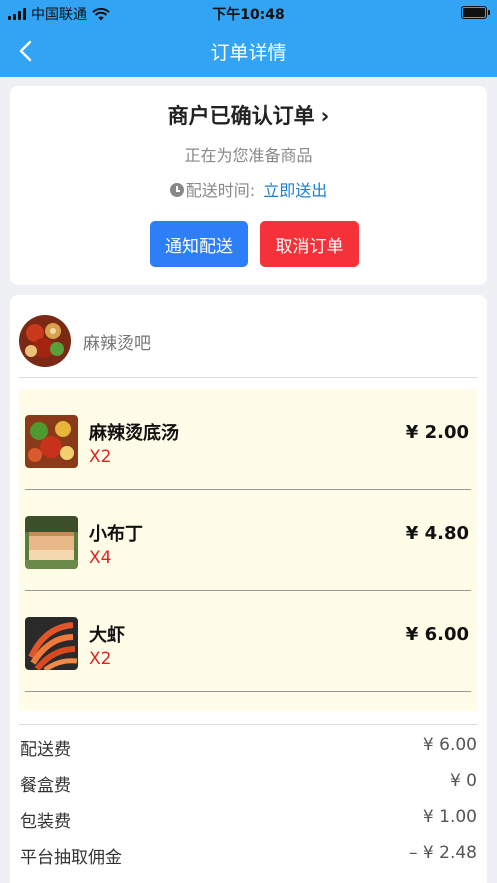 This screenshot has height=883, width=497. What do you see at coordinates (107, 635) in the screenshot?
I see `item-name: 大虾` at bounding box center [107, 635].